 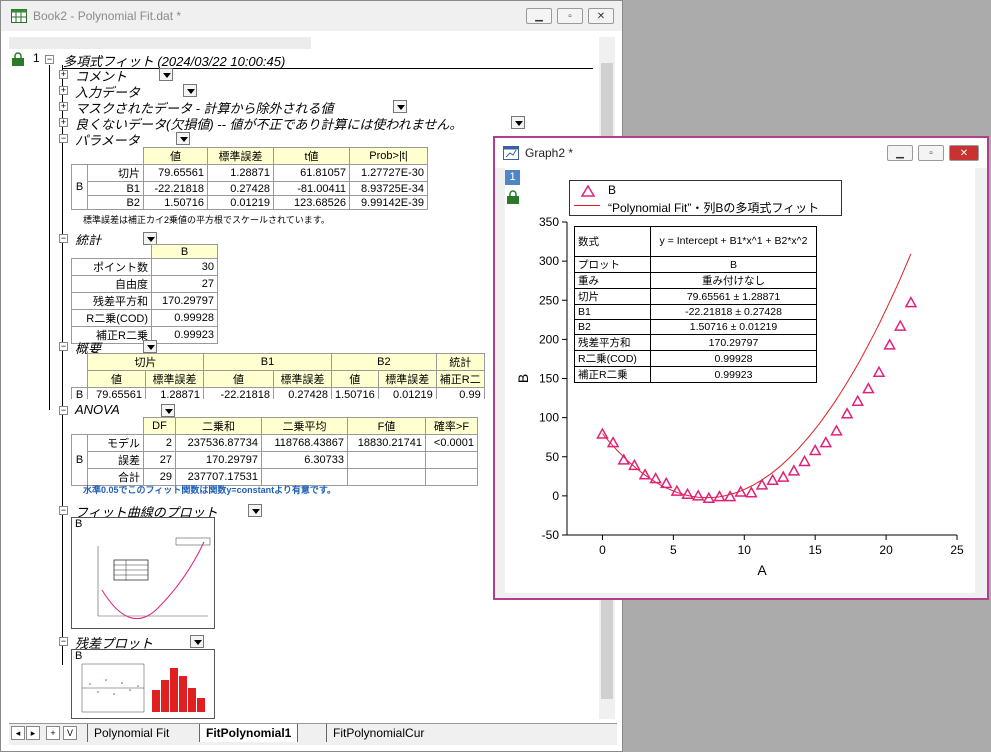 What do you see at coordinates (143, 688) in the screenshot?
I see `residual-plot-thumbnail-image` at bounding box center [143, 688].